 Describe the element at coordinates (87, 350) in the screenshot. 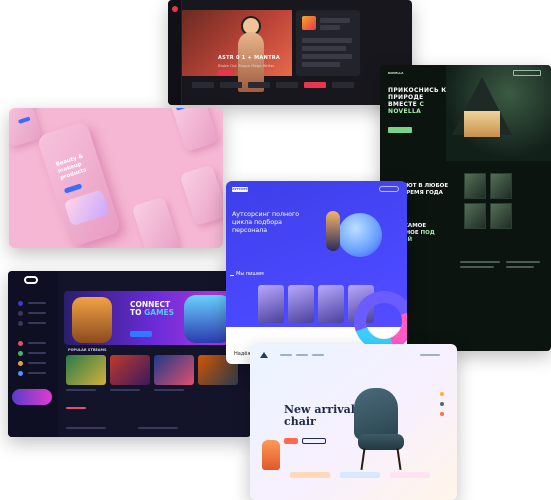

I see `popular-streams-title: POPULAR STREAMS` at that location.